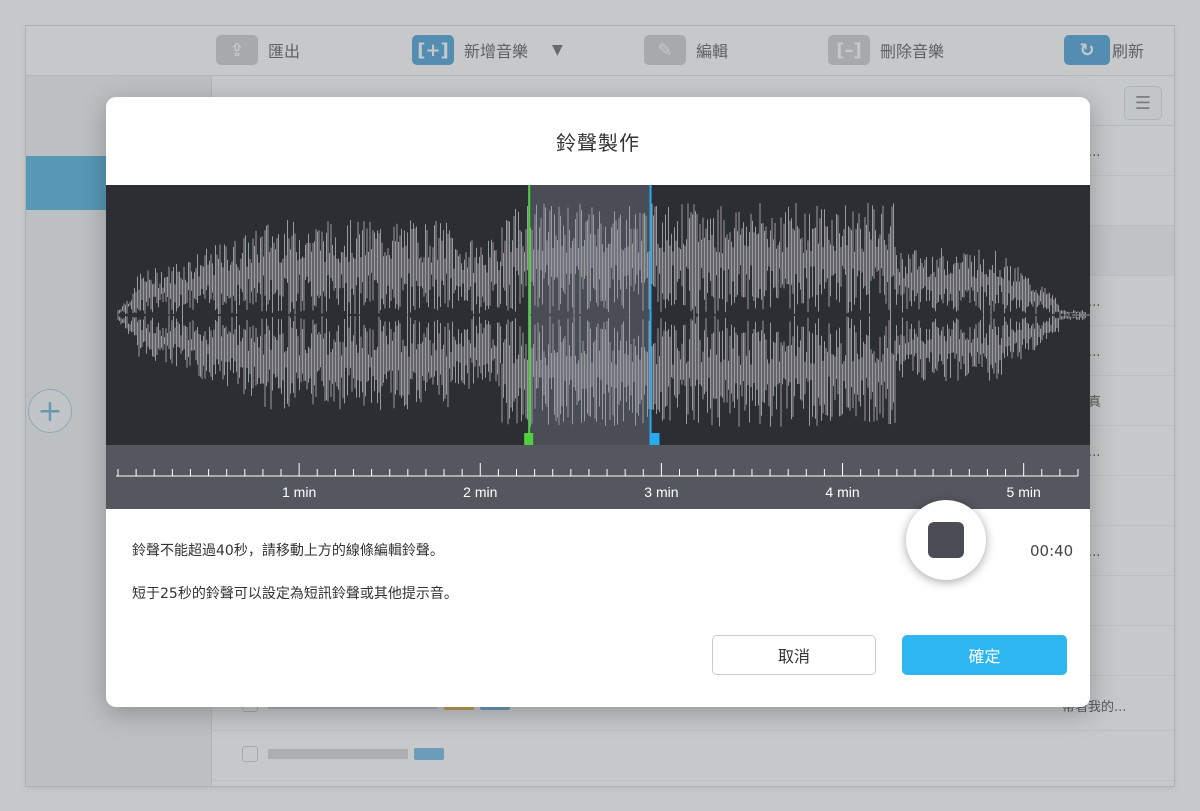 This screenshot has height=811, width=1200. Describe the element at coordinates (529, 439) in the screenshot. I see `start-marker-handle` at that location.